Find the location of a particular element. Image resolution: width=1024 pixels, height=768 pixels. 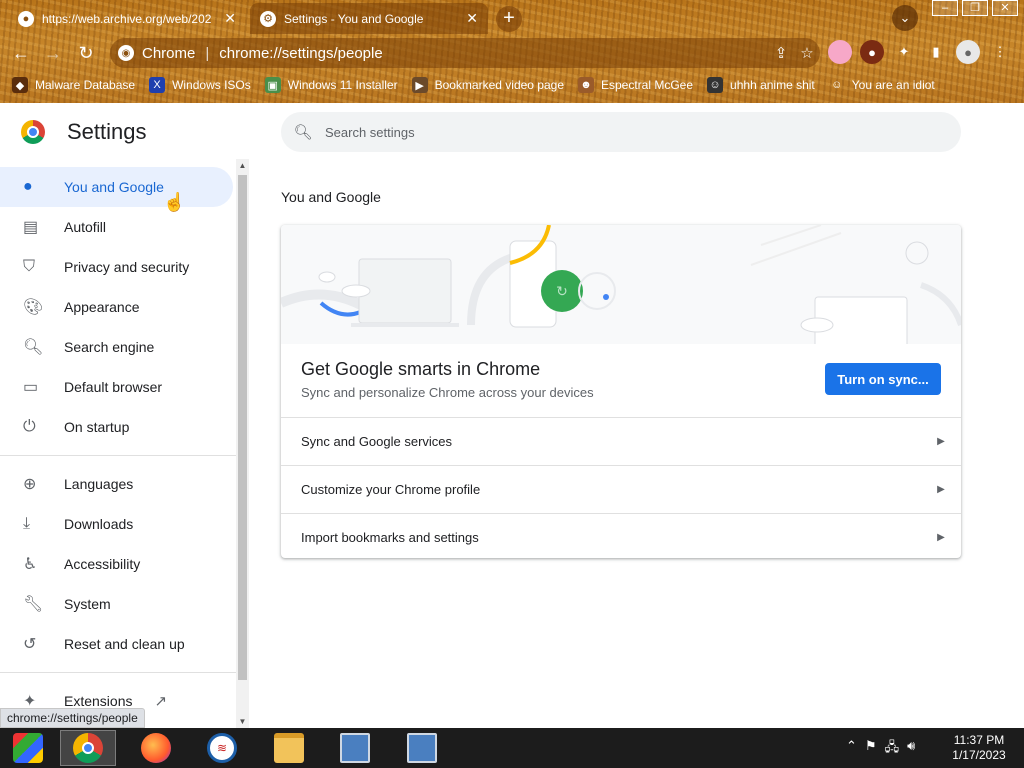

sidebar-item-appearance: 🎨︎ Appearance is located at coordinates (116, 307).